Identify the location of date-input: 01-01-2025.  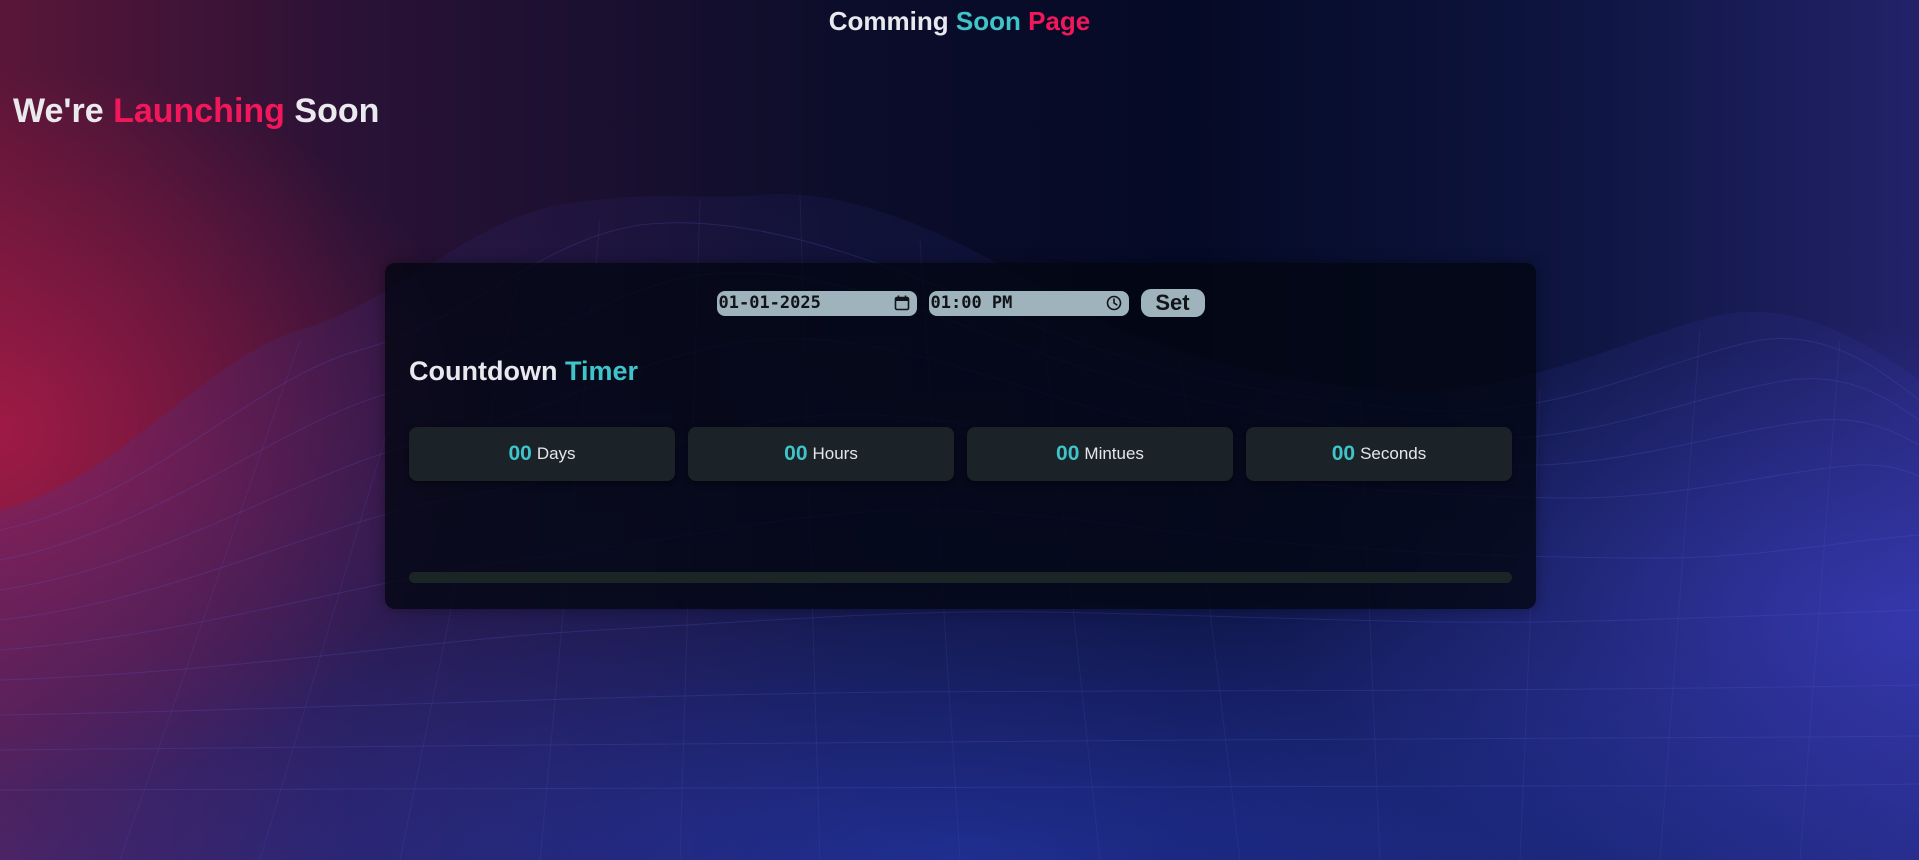
(816, 303).